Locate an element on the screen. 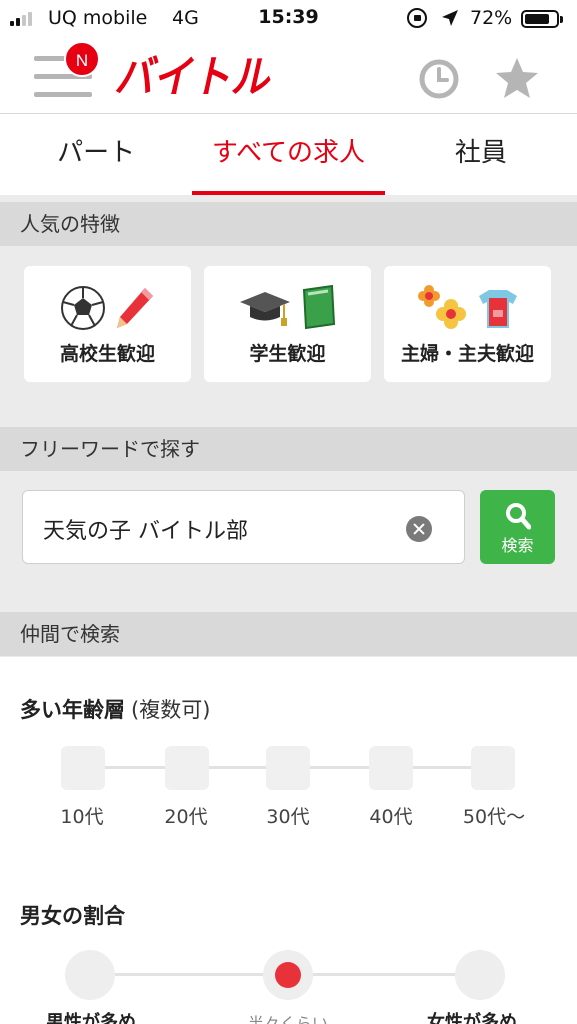  feature-card-homemaker: 主婦・主夫歓迎 is located at coordinates (467, 324).